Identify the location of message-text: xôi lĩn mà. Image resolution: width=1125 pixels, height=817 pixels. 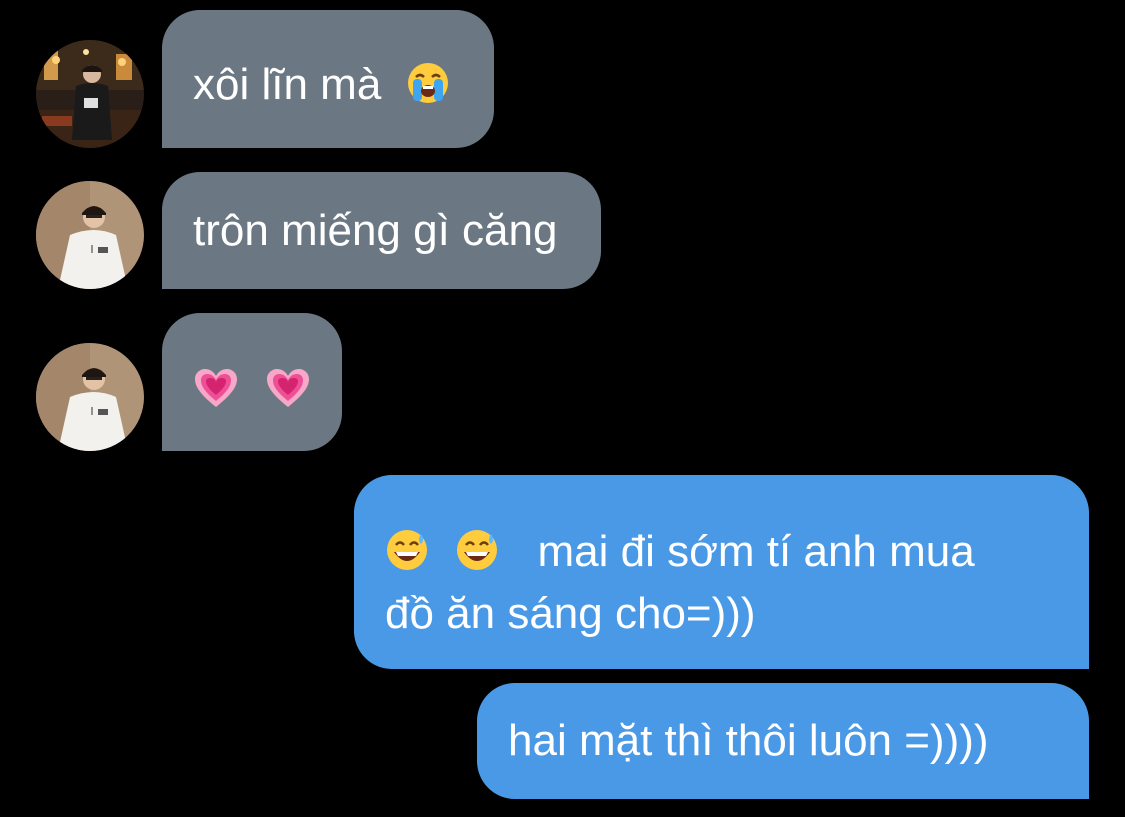
(287, 84).